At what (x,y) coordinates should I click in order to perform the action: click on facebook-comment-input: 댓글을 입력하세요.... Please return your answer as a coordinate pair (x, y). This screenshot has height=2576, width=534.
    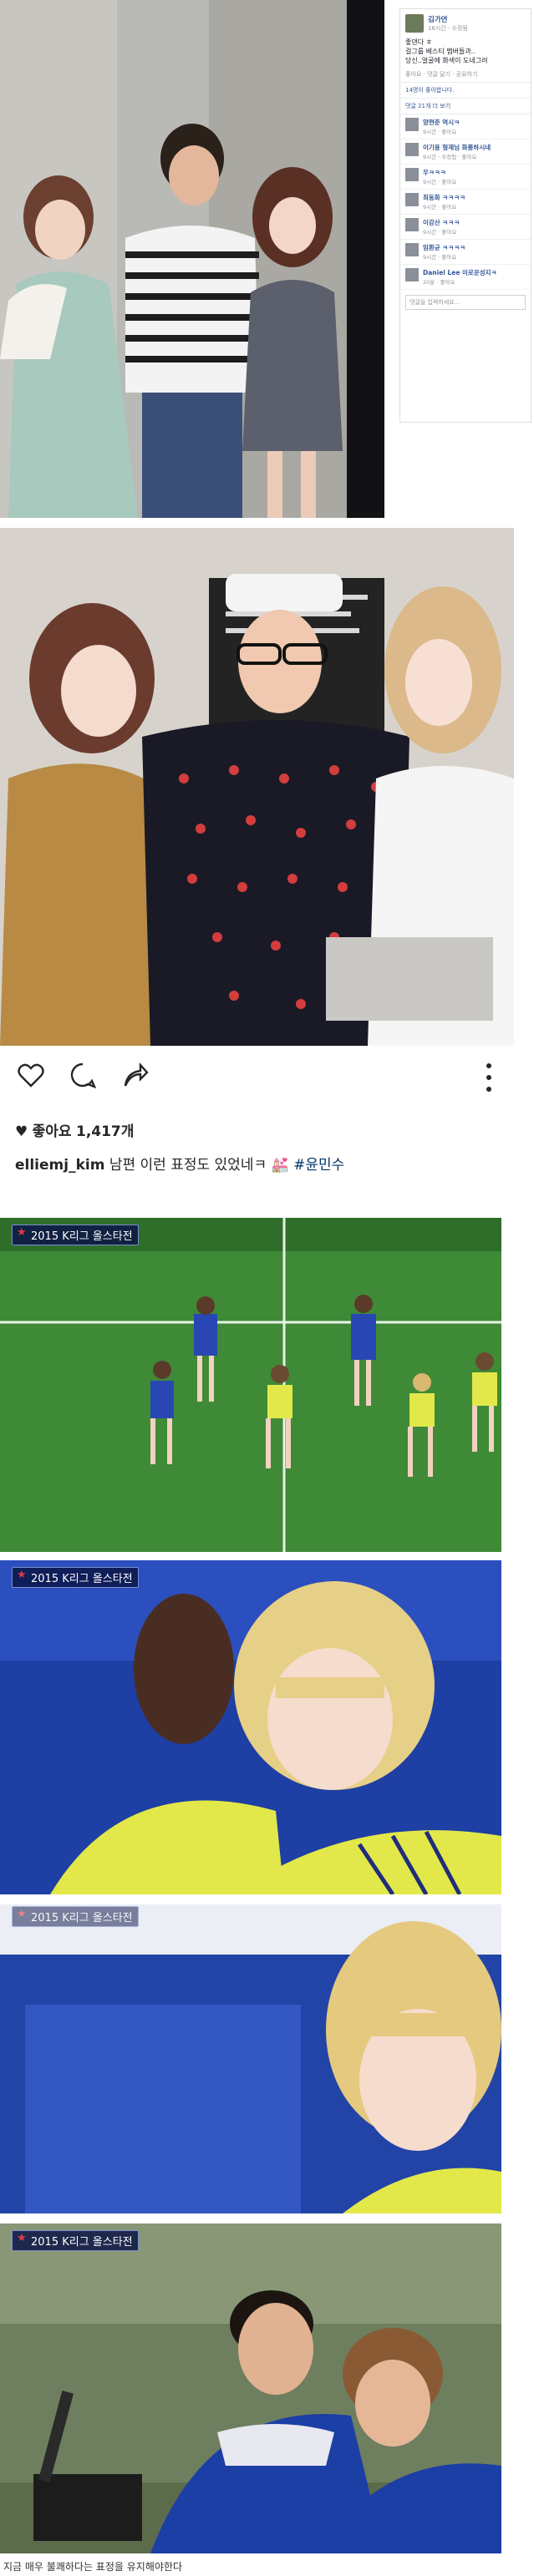
    Looking at the image, I should click on (465, 302).